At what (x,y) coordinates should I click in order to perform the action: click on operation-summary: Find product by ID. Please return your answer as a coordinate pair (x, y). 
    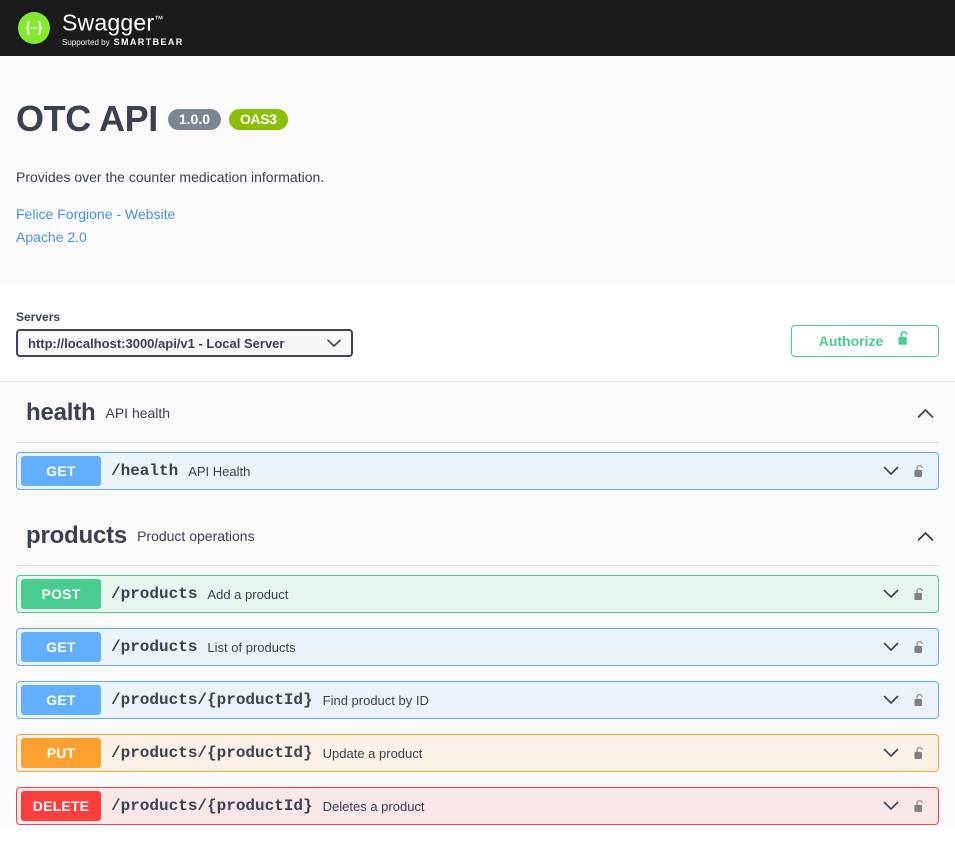
    Looking at the image, I should click on (375, 700).